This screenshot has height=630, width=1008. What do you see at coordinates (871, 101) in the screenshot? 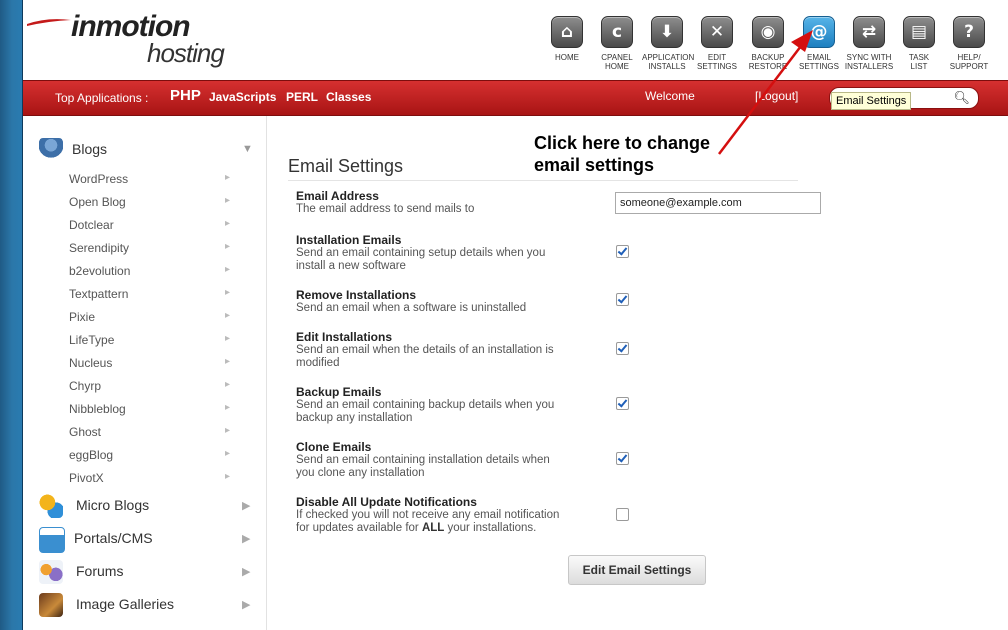
I see `email-settings-tooltip: Email Settings` at bounding box center [871, 101].